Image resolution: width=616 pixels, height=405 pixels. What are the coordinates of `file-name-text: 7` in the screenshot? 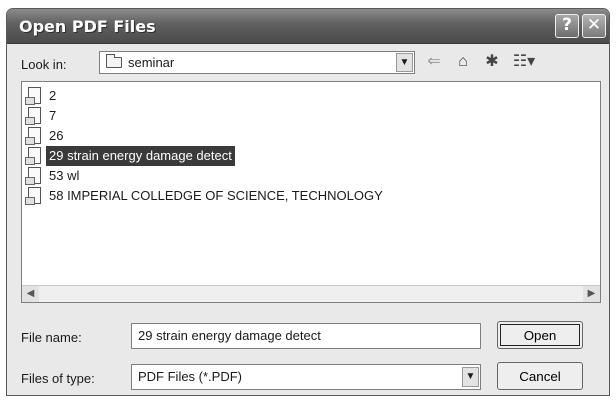 It's located at (53, 115).